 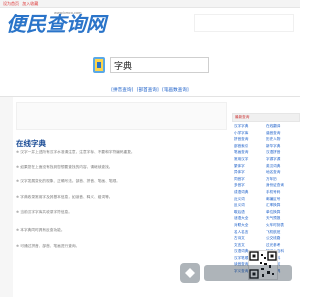 What do you see at coordinates (249, 126) in the screenshot?
I see `sidebar-link: 汉字字典` at bounding box center [249, 126].